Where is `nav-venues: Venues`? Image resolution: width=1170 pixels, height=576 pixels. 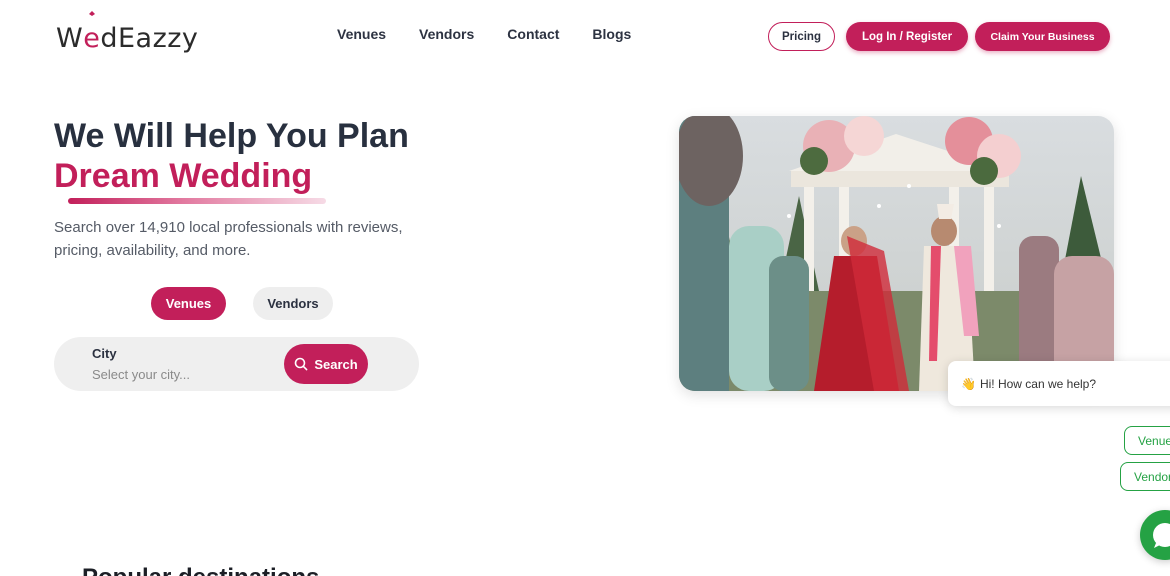 nav-venues: Venues is located at coordinates (361, 34).